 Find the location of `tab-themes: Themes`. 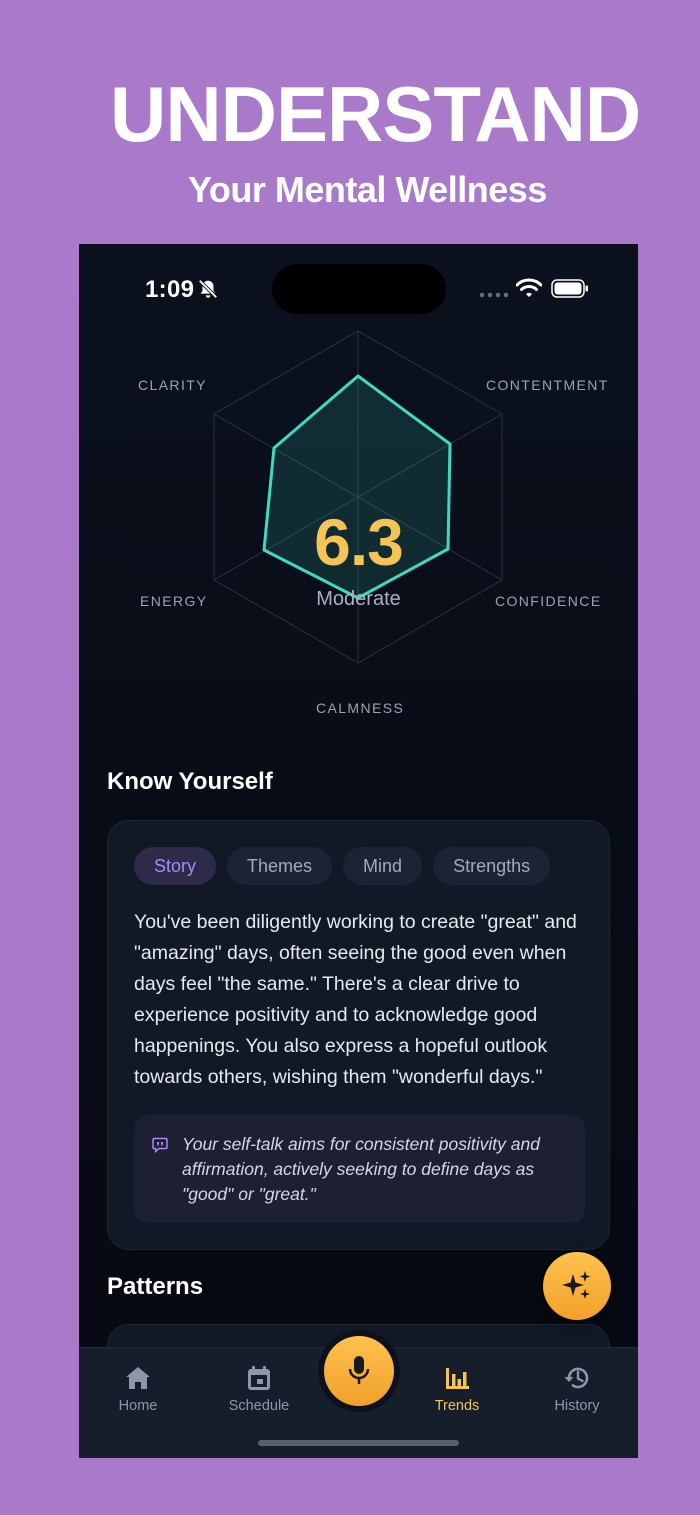

tab-themes: Themes is located at coordinates (280, 866).